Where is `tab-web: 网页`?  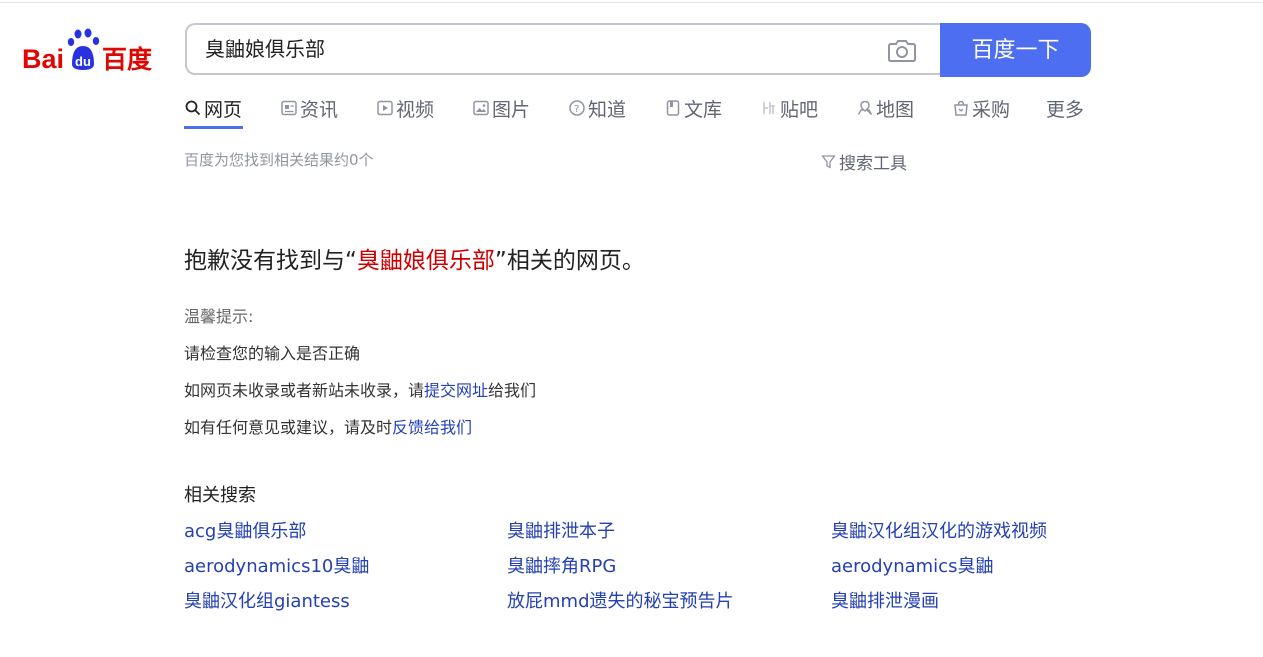
tab-web: 网页 is located at coordinates (213, 108).